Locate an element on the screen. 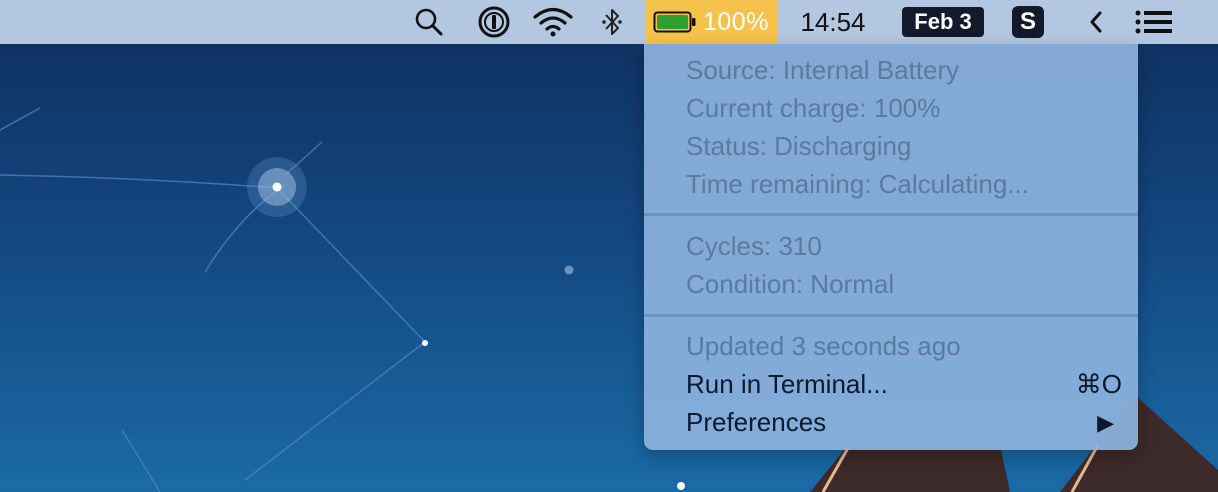 Image resolution: width=1218 pixels, height=492 pixels. s-app-icon: S is located at coordinates (1028, 22).